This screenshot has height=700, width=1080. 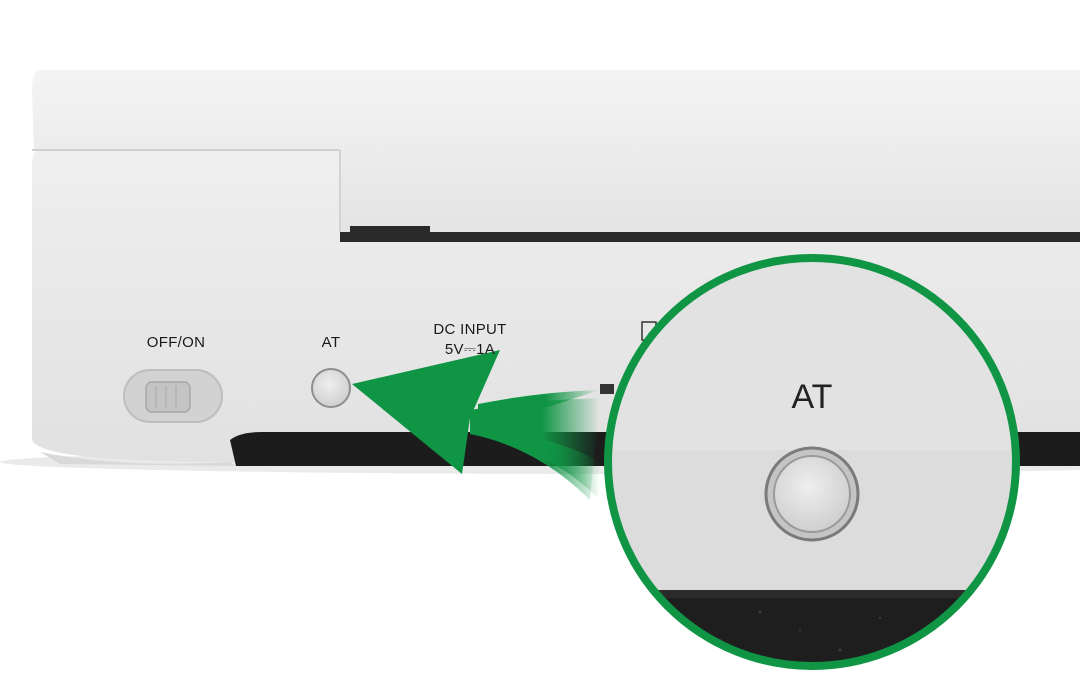 What do you see at coordinates (470, 329) in the screenshot?
I see `dc-input-label: DC INPUT` at bounding box center [470, 329].